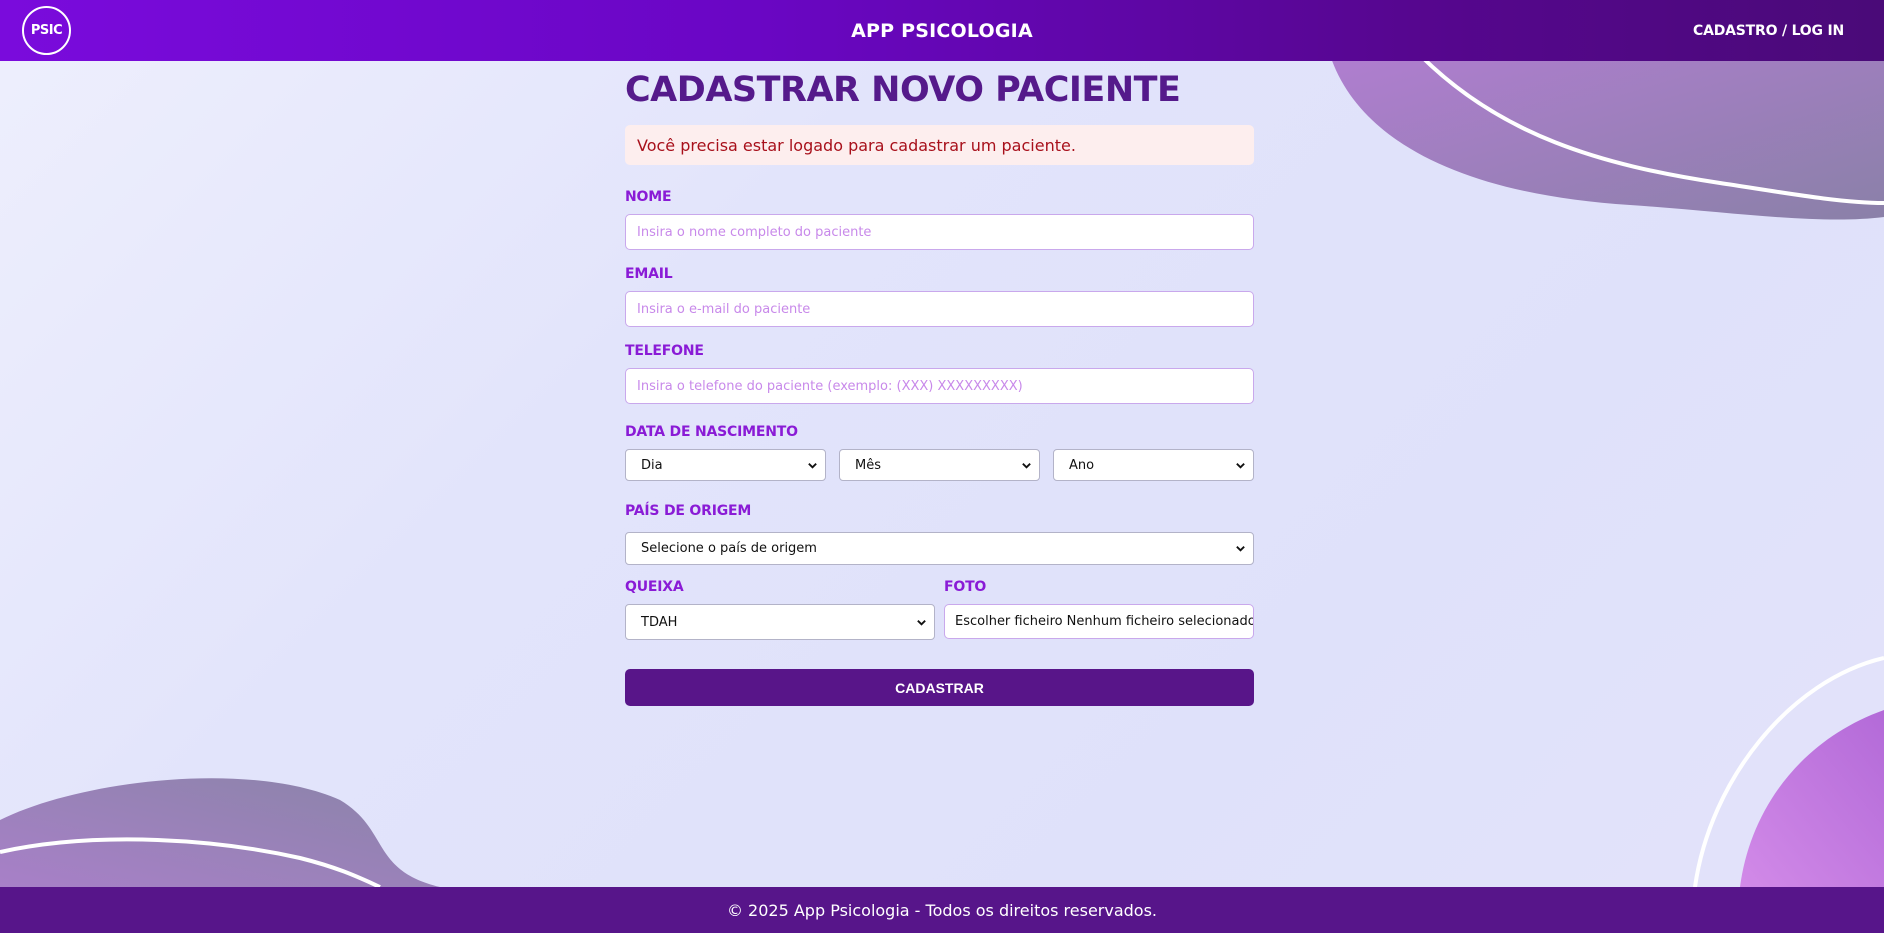 The width and height of the screenshot is (1884, 933). Describe the element at coordinates (1009, 621) in the screenshot. I see `choose-file-button: Escolher ficheiro` at that location.